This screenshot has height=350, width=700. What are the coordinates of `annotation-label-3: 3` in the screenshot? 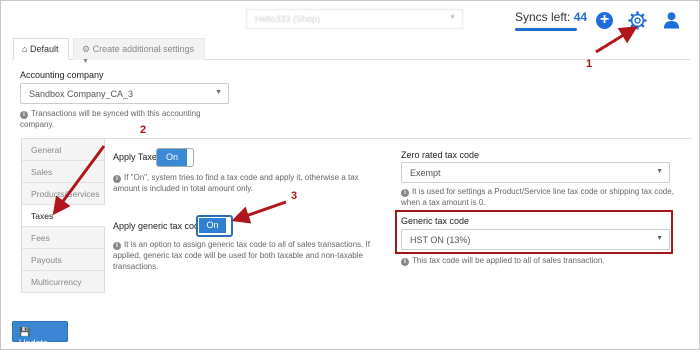 It's located at (294, 196).